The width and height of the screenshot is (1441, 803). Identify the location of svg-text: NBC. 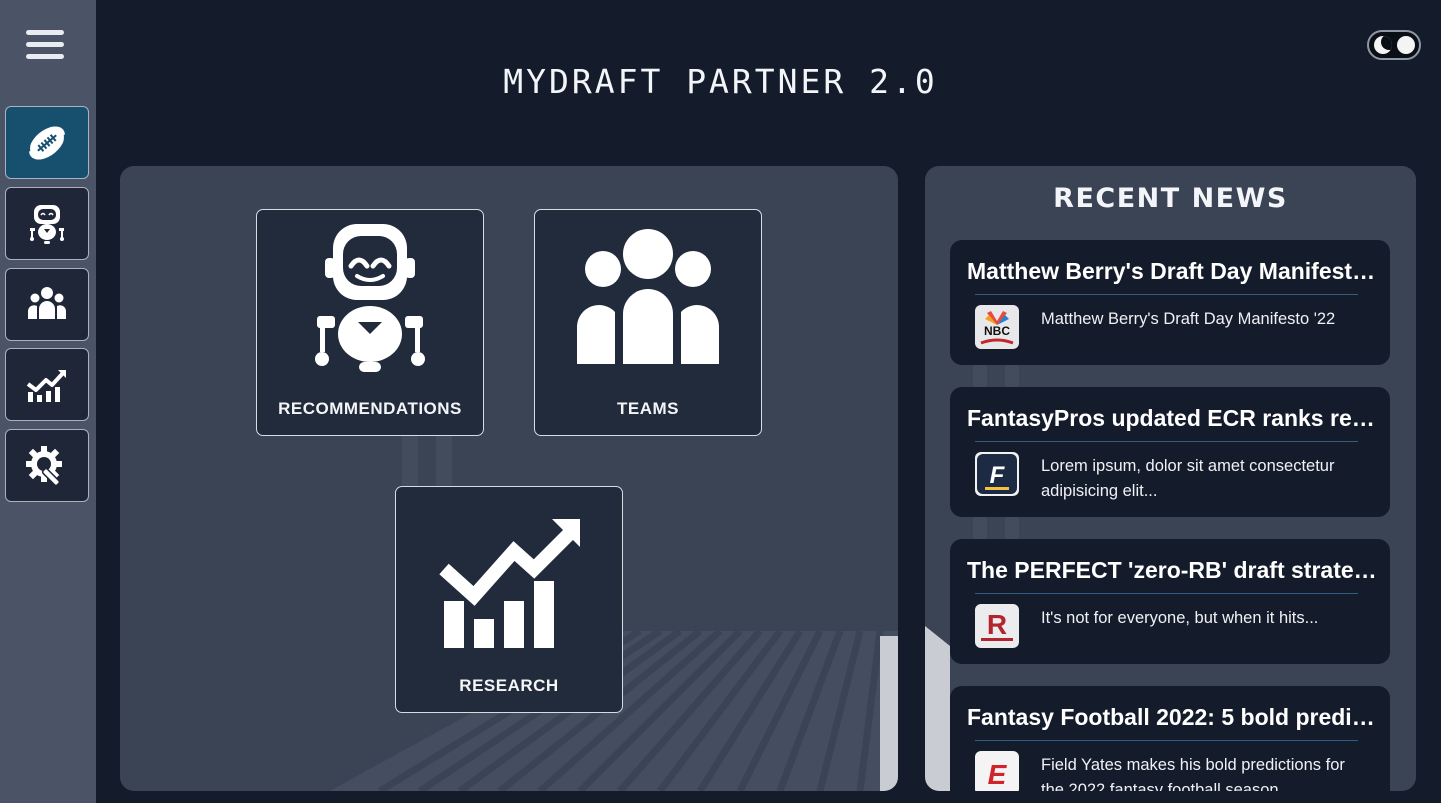
(997, 331).